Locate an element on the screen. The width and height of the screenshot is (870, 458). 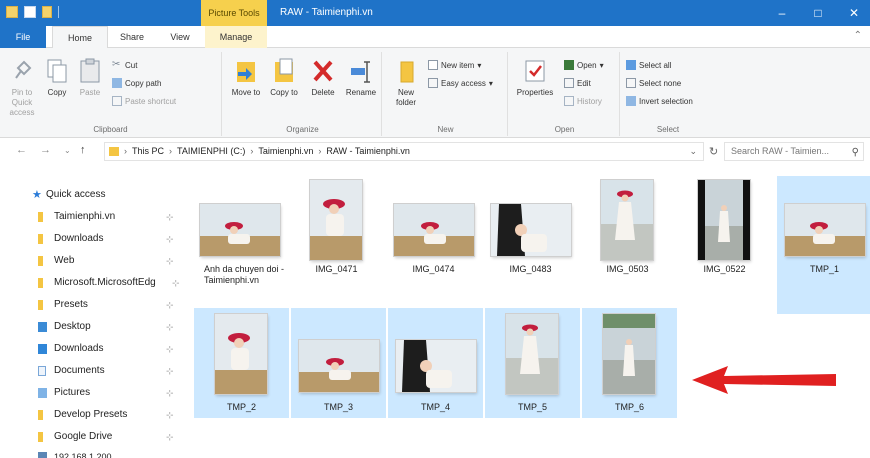
nav-label: Taimienphi.vn is located at coordinates (85, 216).